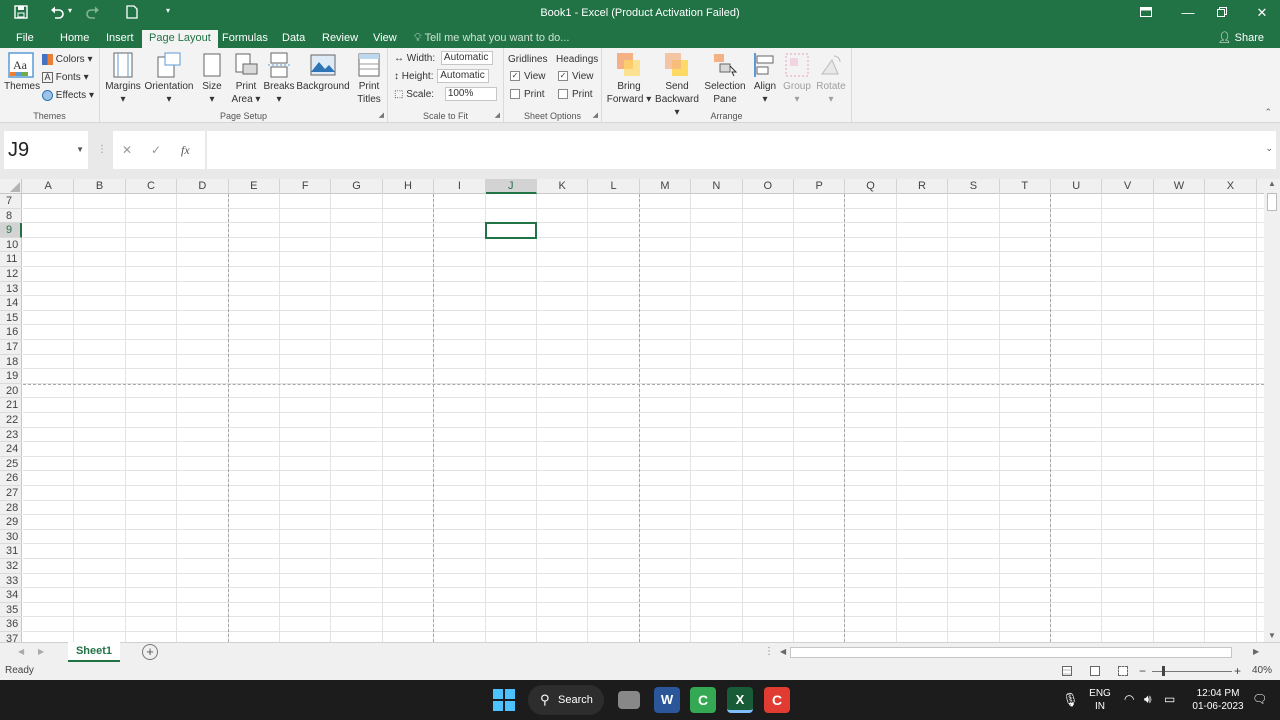 This screenshot has width=1280, height=720. I want to click on column-header: U, so click(1077, 186).